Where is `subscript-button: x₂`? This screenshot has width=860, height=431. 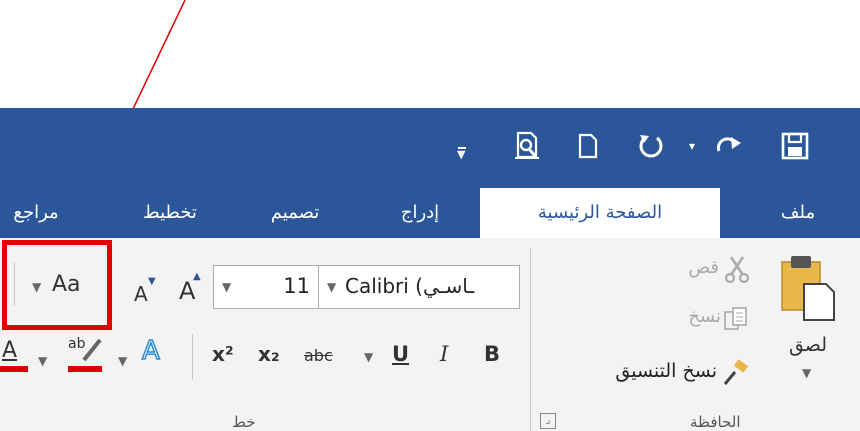 subscript-button: x₂ is located at coordinates (272, 355).